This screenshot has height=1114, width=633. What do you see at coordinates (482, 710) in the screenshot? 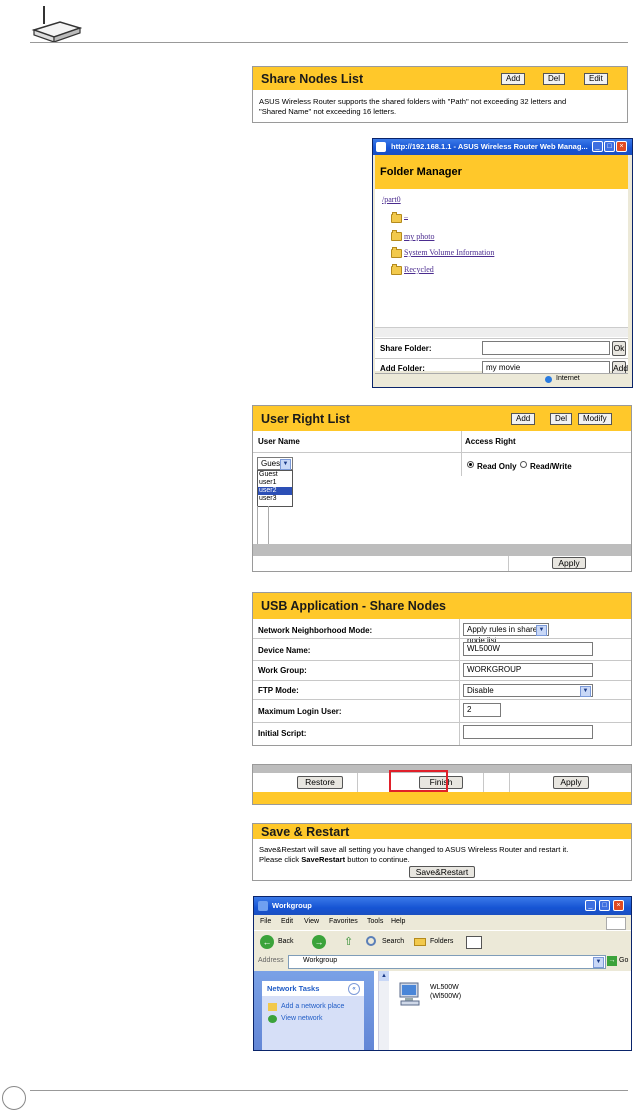
I see `max-login-user-input: 2` at bounding box center [482, 710].